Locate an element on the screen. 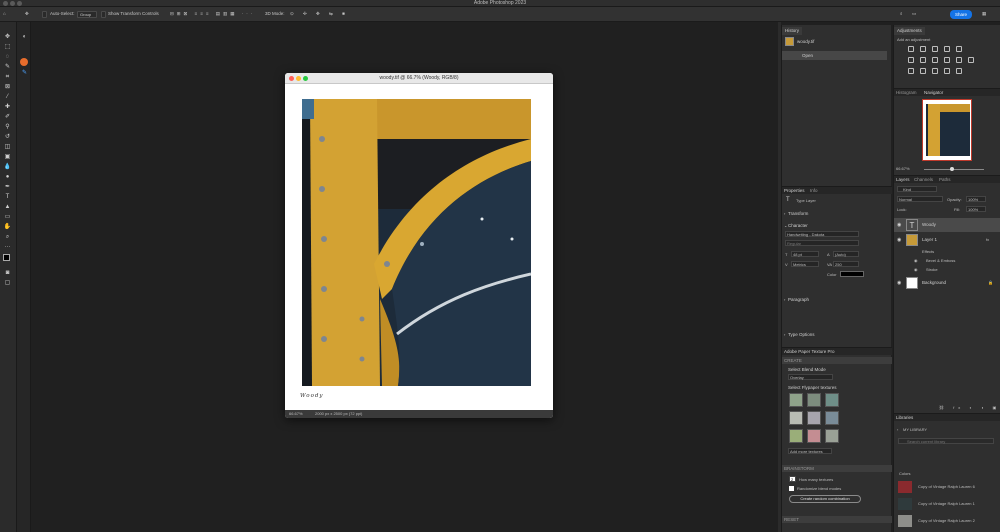 This screenshot has height=532, width=1000. dodge-tool-icon: ● is located at coordinates (7, 177).